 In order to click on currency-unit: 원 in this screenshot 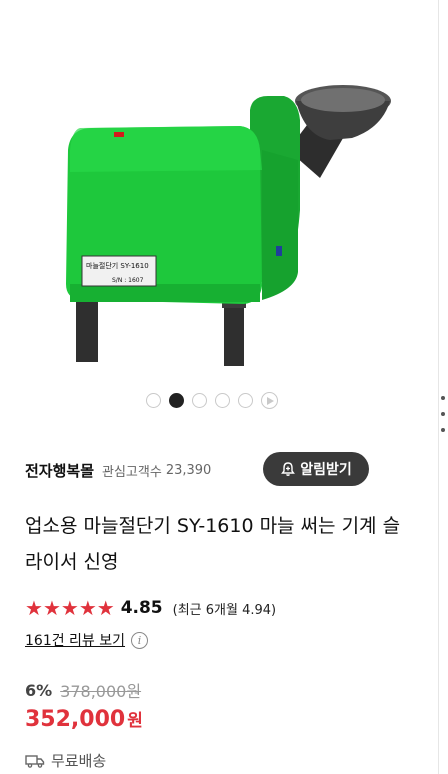, I will do `click(135, 721)`.